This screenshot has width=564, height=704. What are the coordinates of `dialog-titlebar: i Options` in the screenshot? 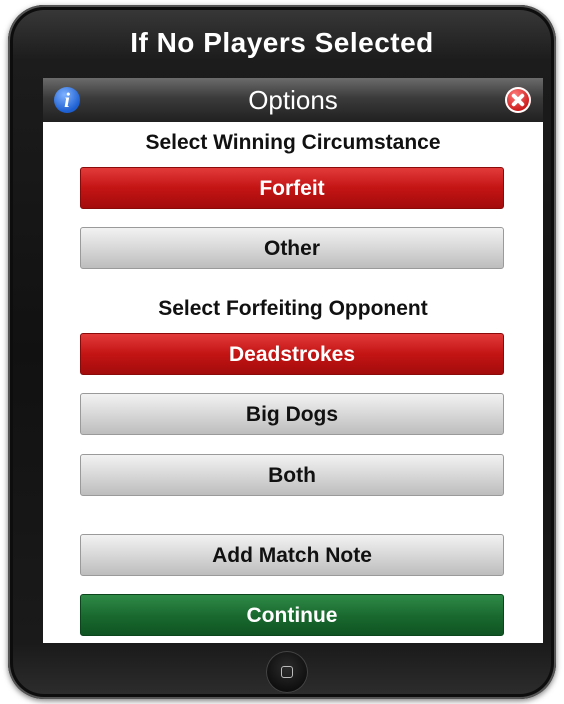 It's located at (293, 100).